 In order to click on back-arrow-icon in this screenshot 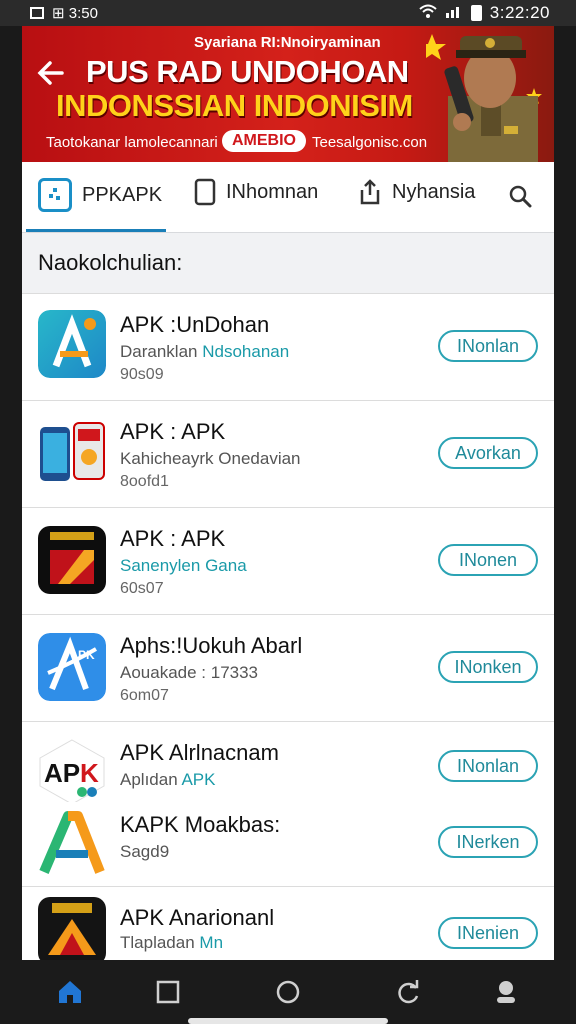, I will do `click(51, 73)`.